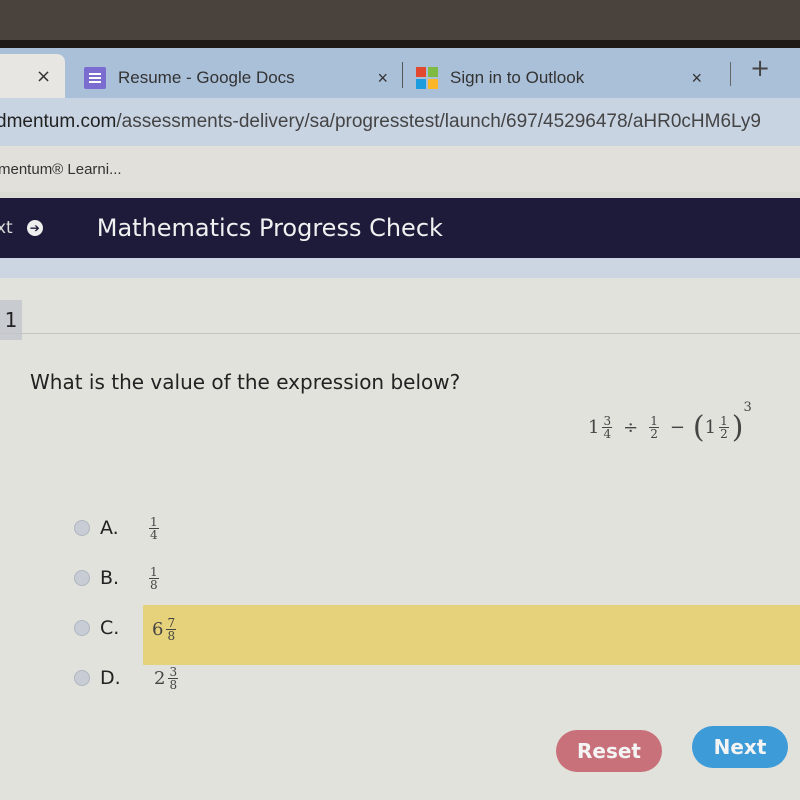 The image size is (800, 800). I want to click on paren-open: (, so click(698, 427).